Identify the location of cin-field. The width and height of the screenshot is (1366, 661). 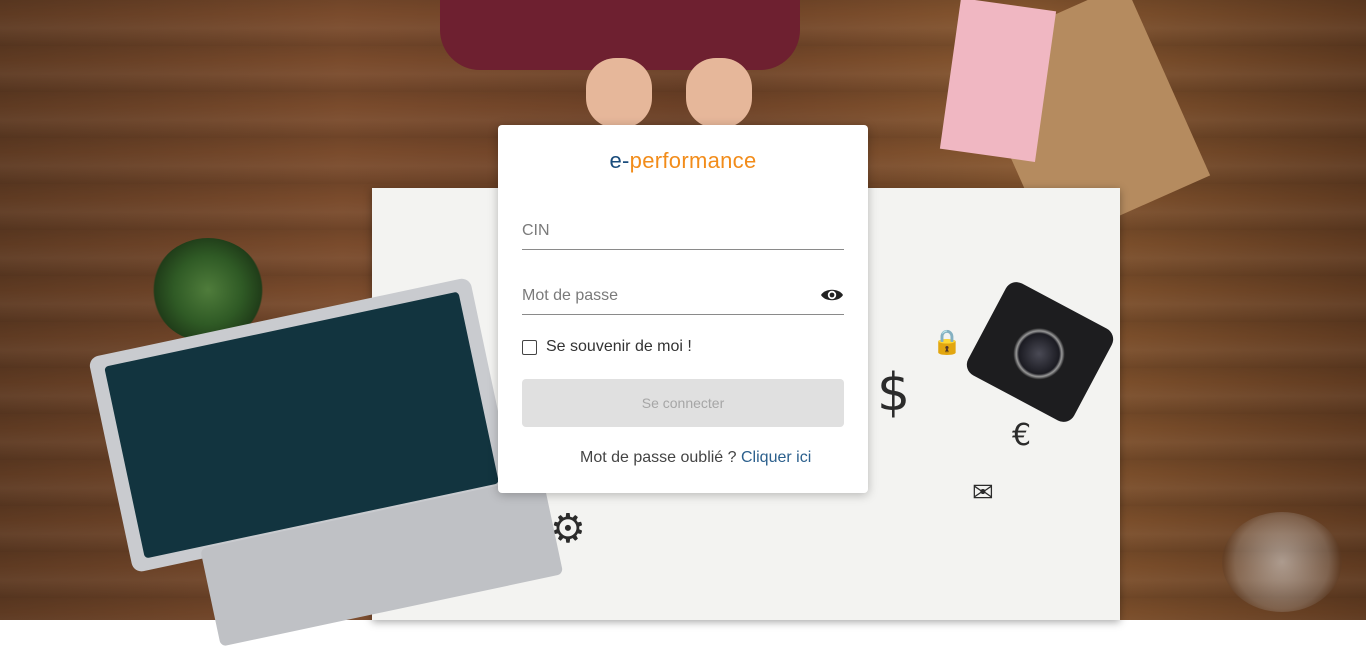
(683, 232).